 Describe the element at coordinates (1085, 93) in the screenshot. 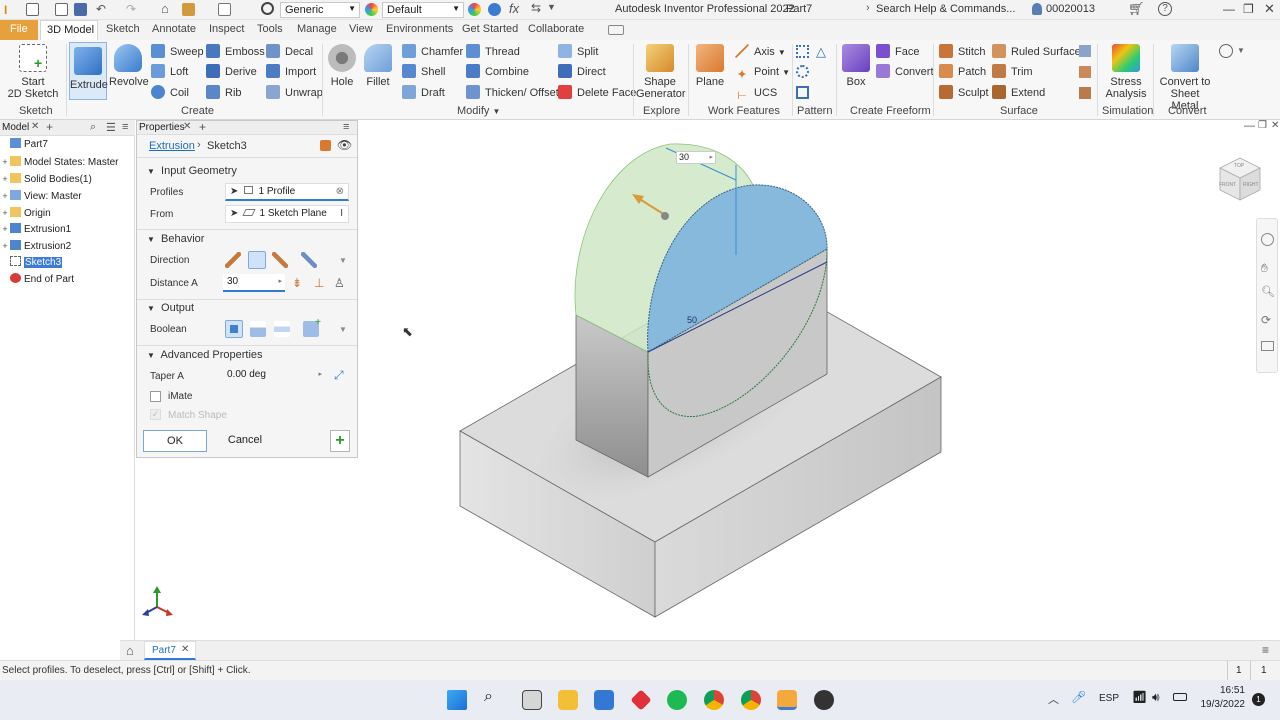

I see `face-draft-icon` at that location.